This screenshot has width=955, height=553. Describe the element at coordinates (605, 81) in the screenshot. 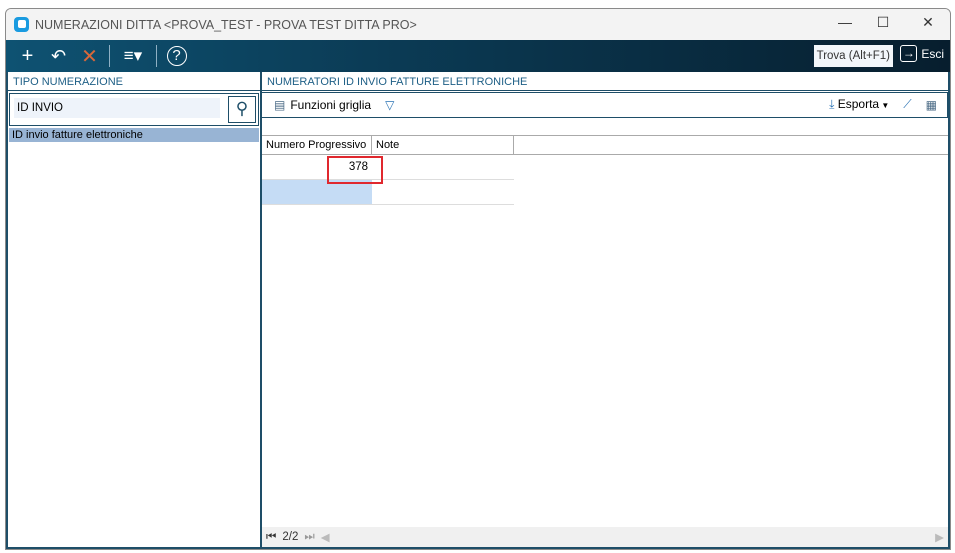

I see `right-panel-header: NUMERATORI ID INVIO FATTURE ELETTRONICHE` at that location.